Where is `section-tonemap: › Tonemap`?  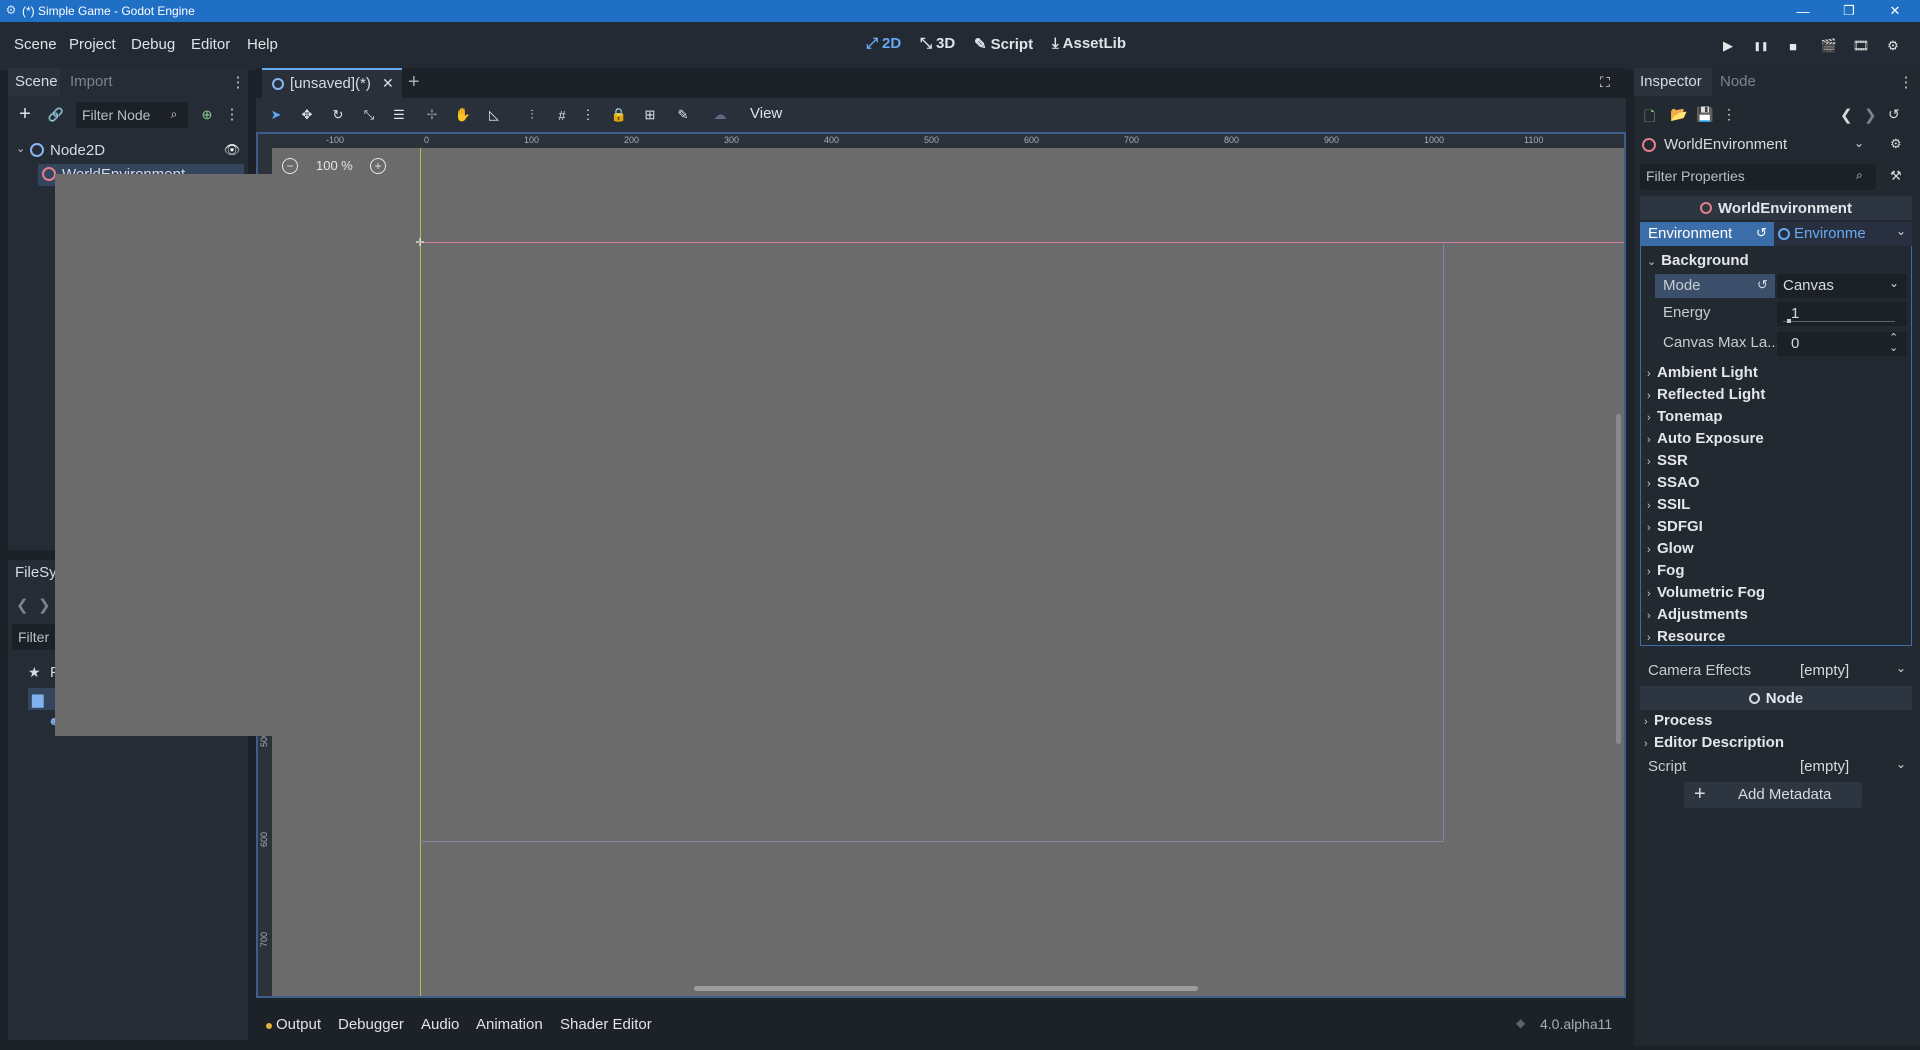
section-tonemap: › Tonemap is located at coordinates (1777, 418).